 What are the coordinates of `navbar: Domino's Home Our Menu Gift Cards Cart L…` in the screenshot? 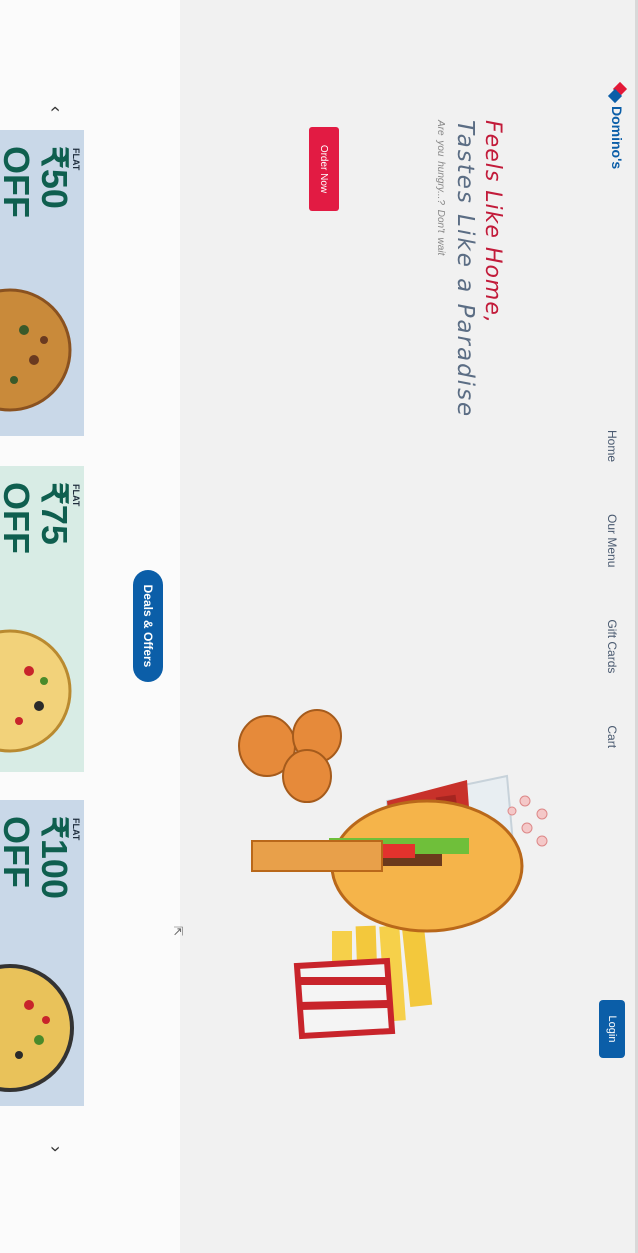 It's located at (610, 626).